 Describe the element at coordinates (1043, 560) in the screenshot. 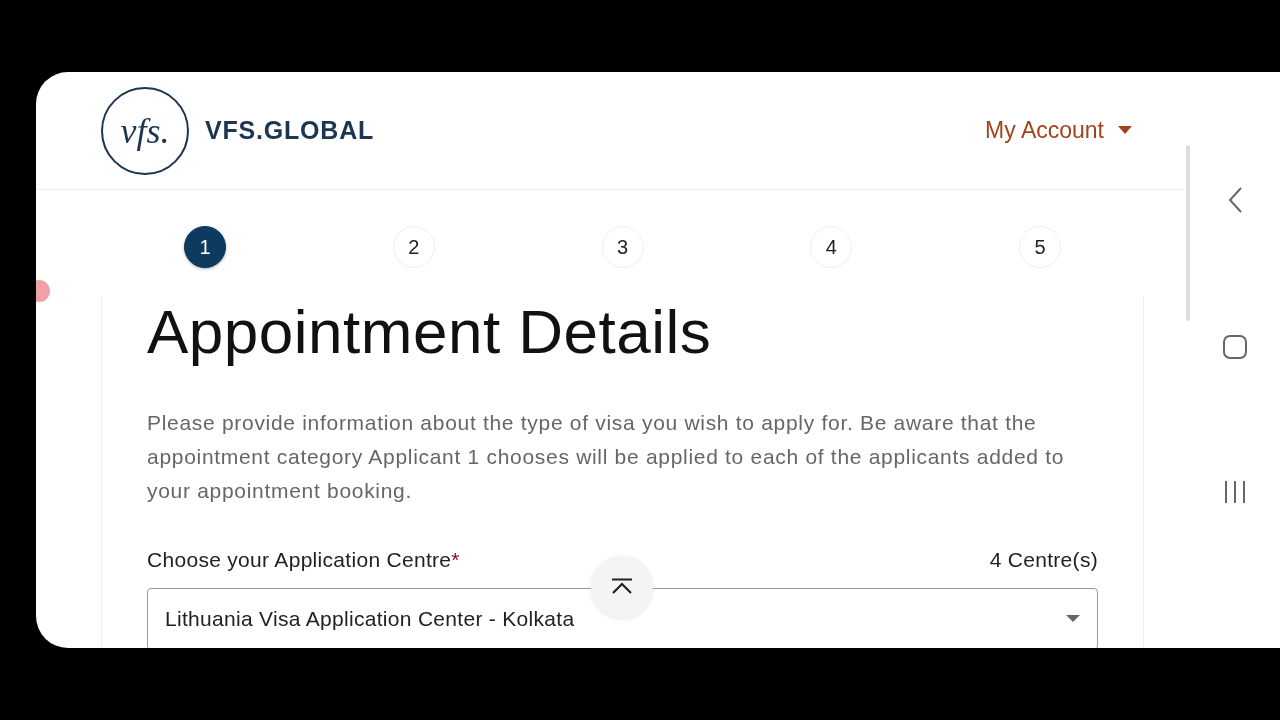

I see `centre-count: 4 Centre(s)` at that location.